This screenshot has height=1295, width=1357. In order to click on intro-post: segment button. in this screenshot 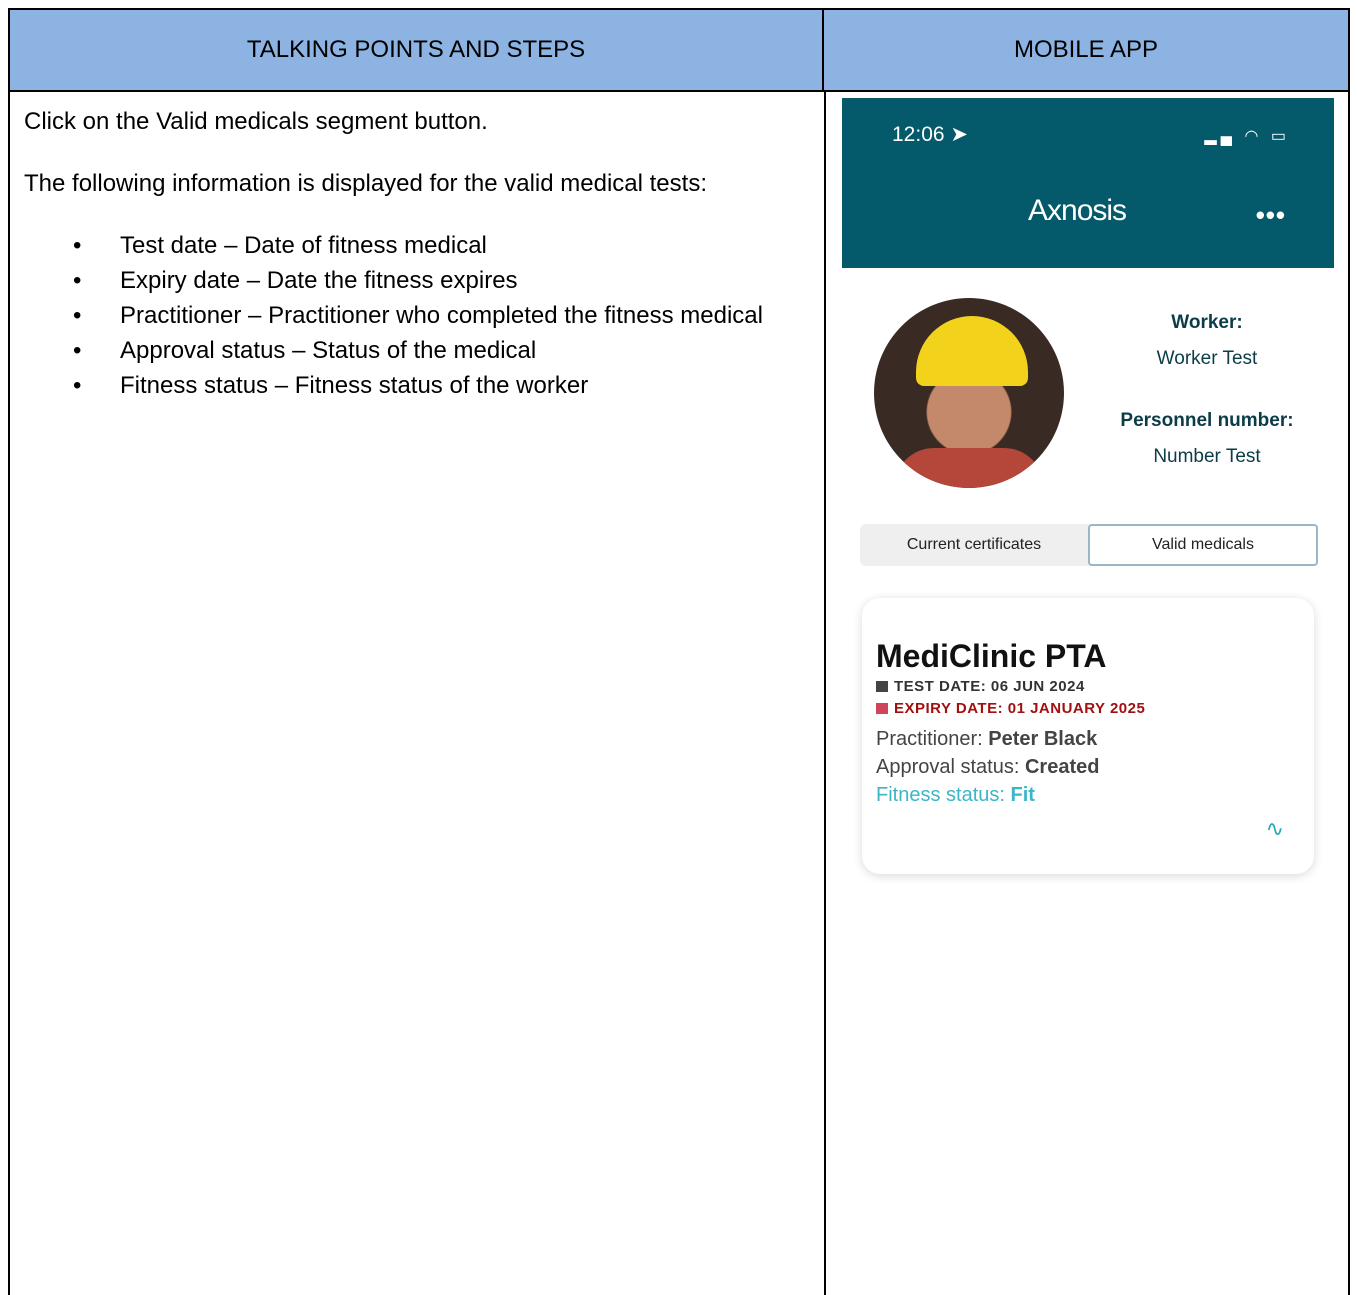, I will do `click(398, 121)`.